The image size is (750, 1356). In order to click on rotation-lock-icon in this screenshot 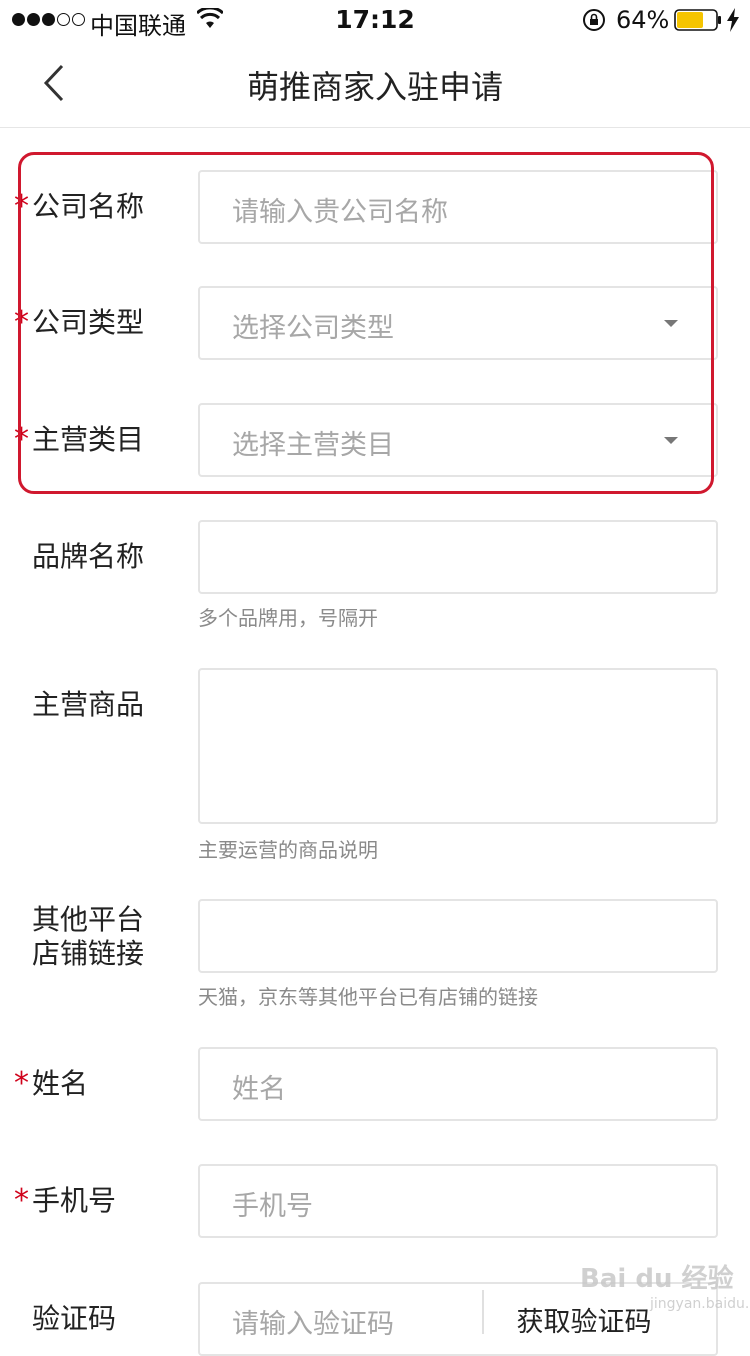, I will do `click(594, 20)`.